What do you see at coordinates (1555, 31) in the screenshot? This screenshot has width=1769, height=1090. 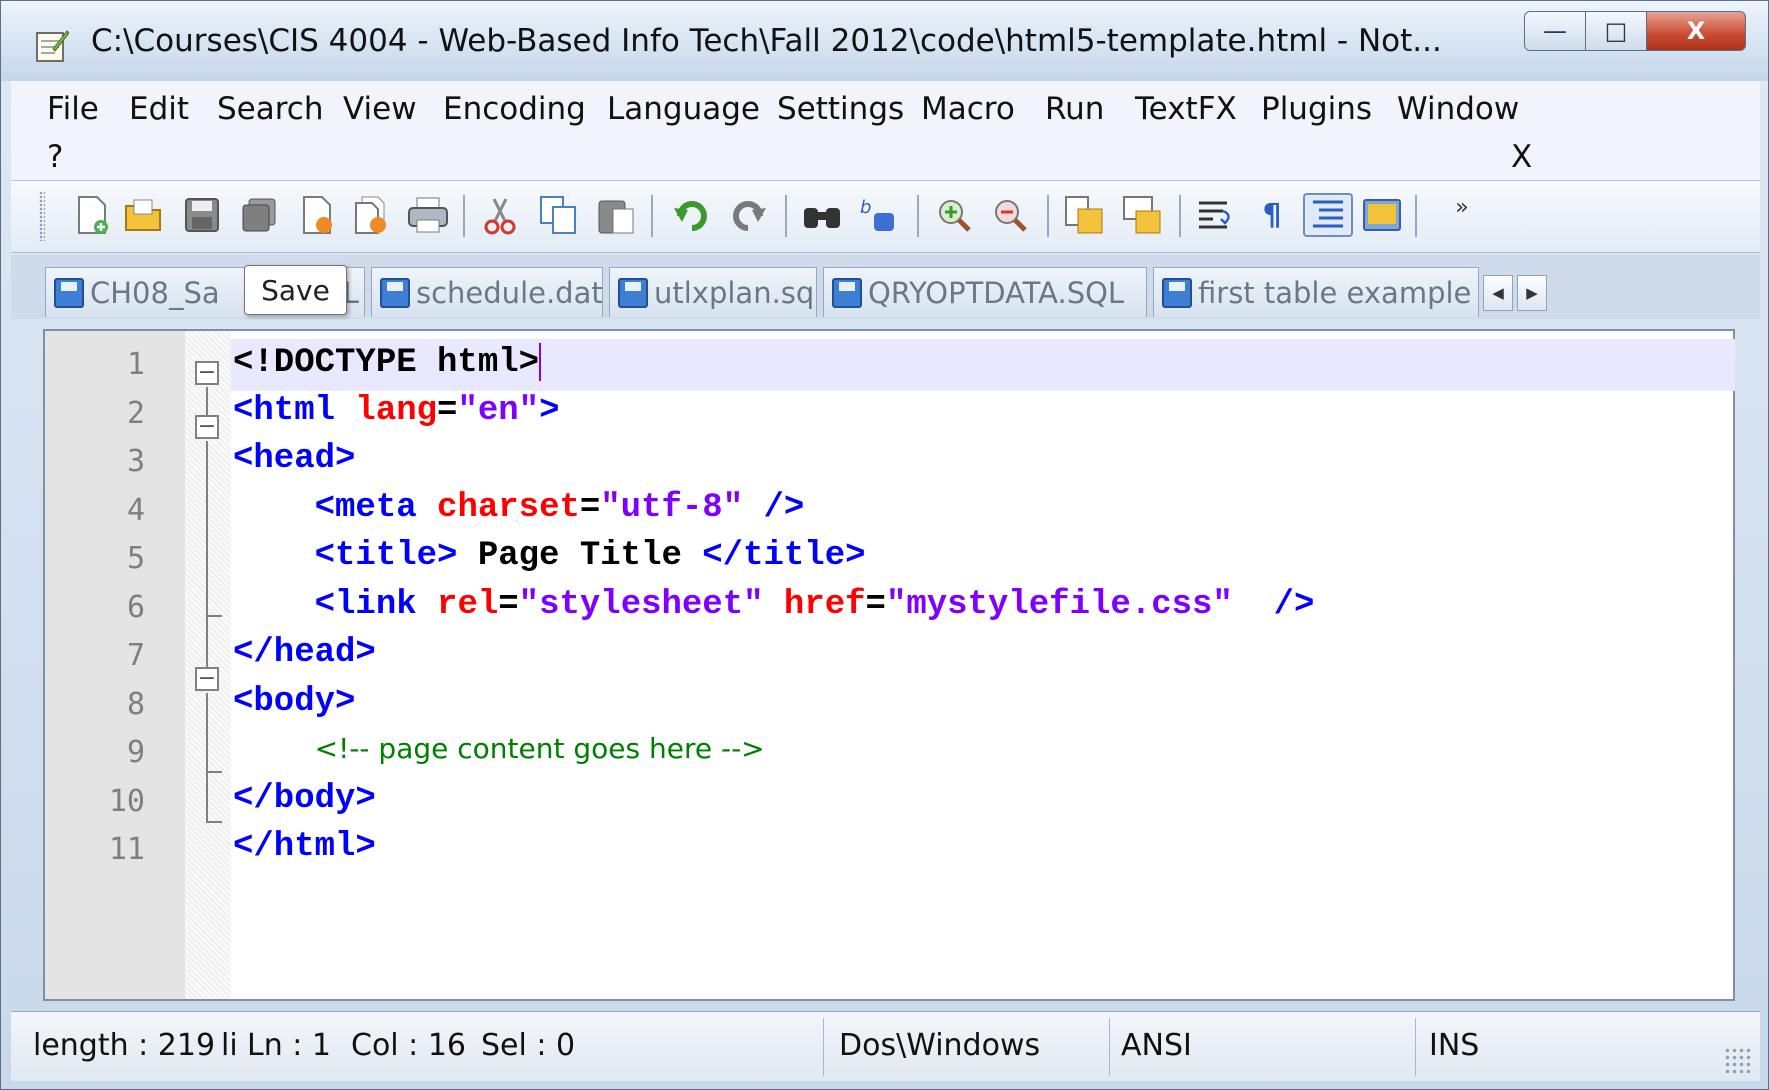 I see `minimize-button: —` at bounding box center [1555, 31].